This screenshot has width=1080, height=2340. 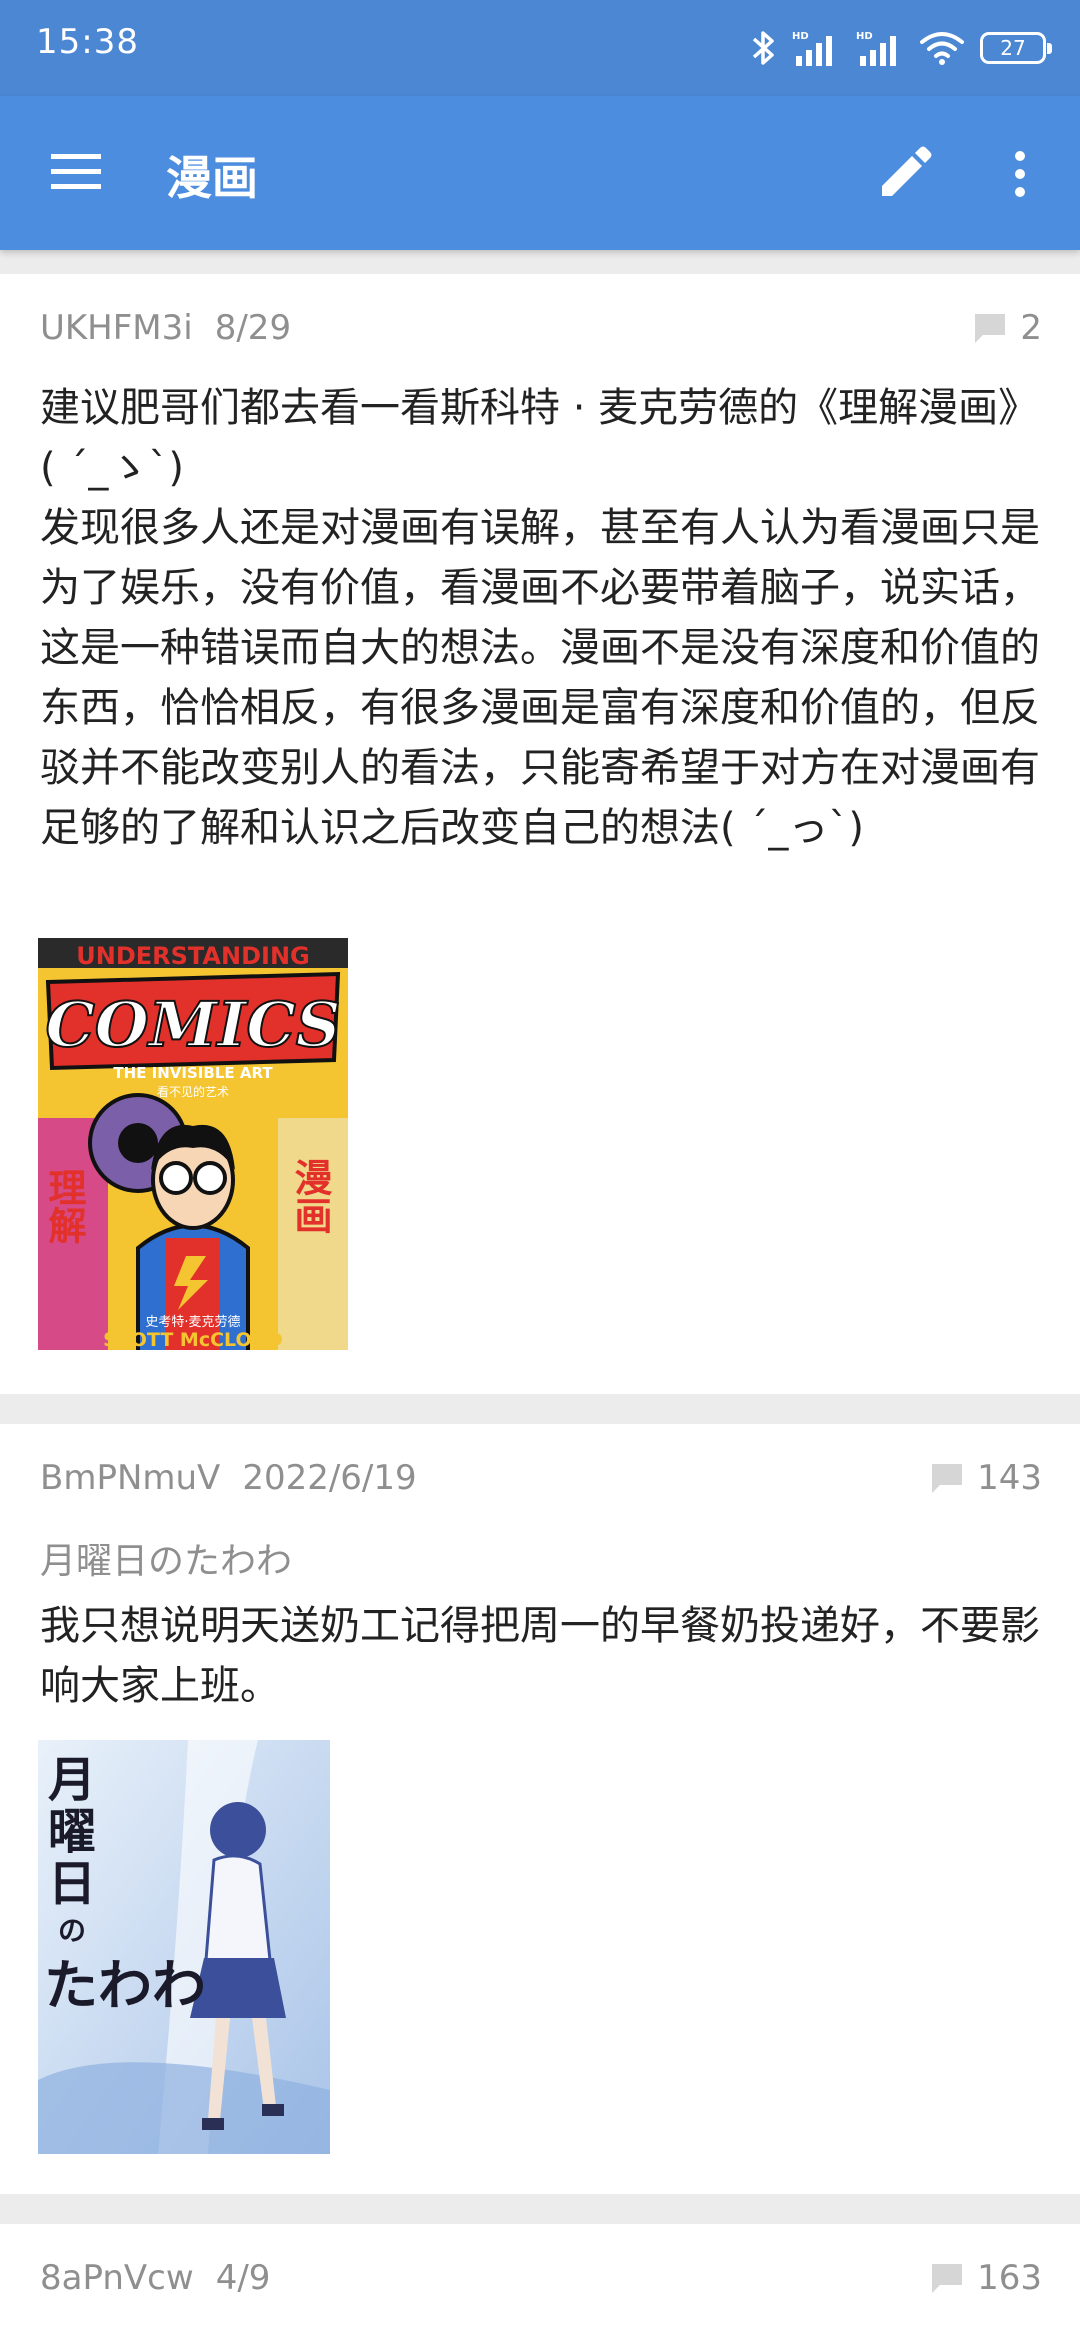 I want to click on post-card: 8aPnVcw 4/9 163, so click(x=540, y=2282).